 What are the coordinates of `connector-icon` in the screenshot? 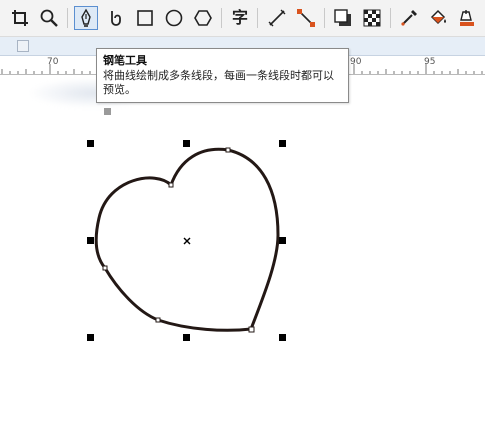 It's located at (306, 18).